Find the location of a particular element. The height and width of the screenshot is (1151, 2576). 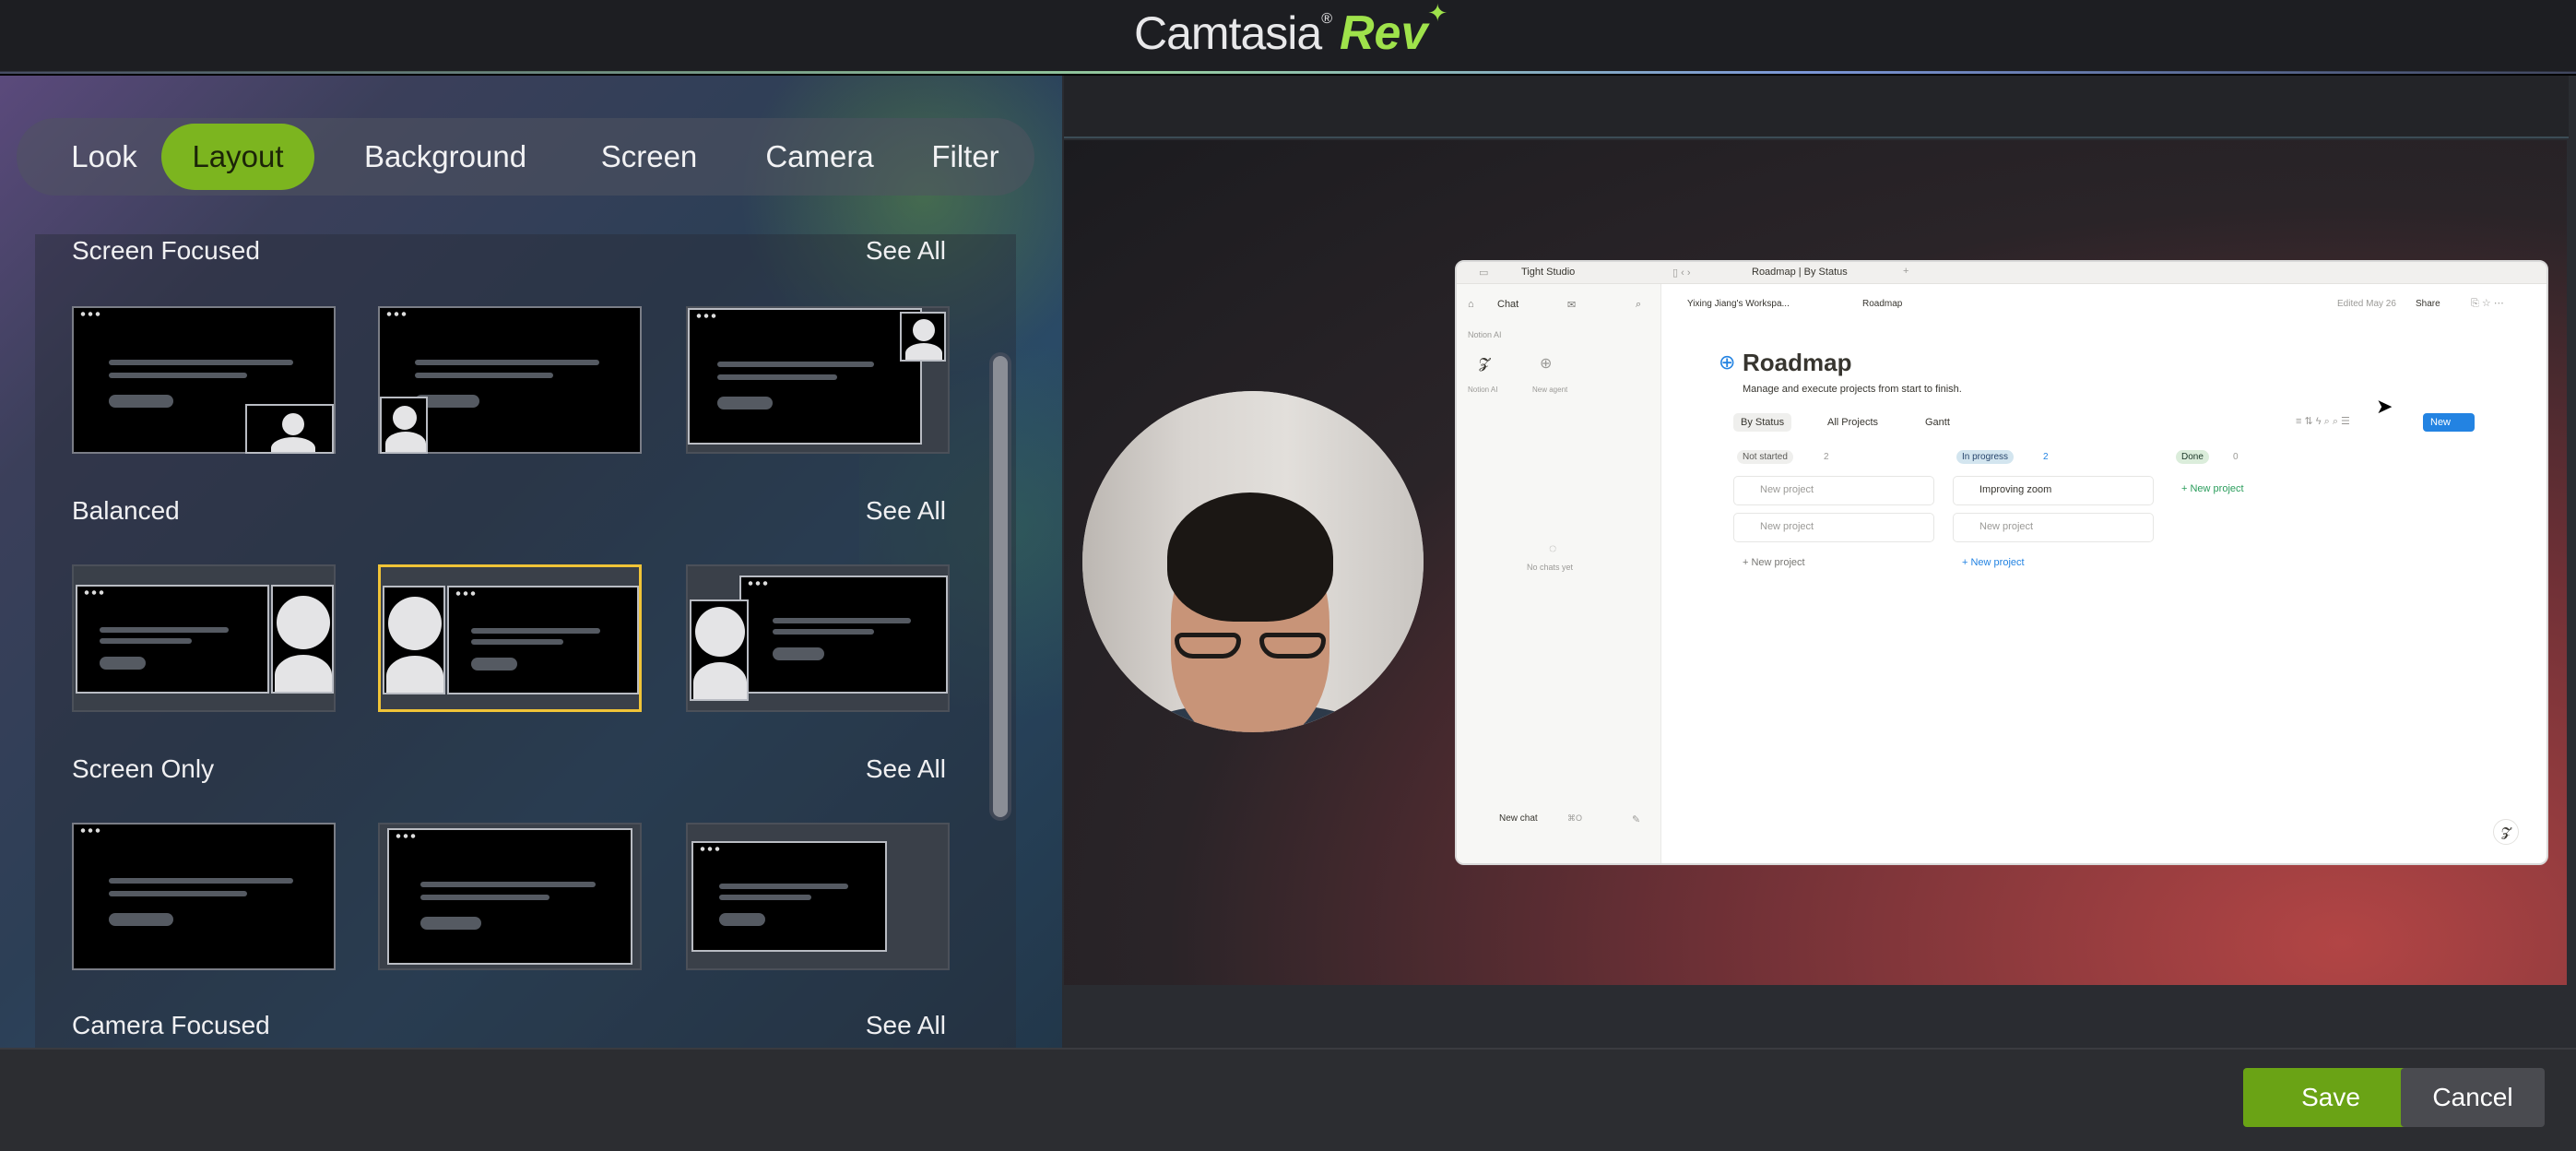

layout-thumb-screen-only-inset is located at coordinates (510, 896).